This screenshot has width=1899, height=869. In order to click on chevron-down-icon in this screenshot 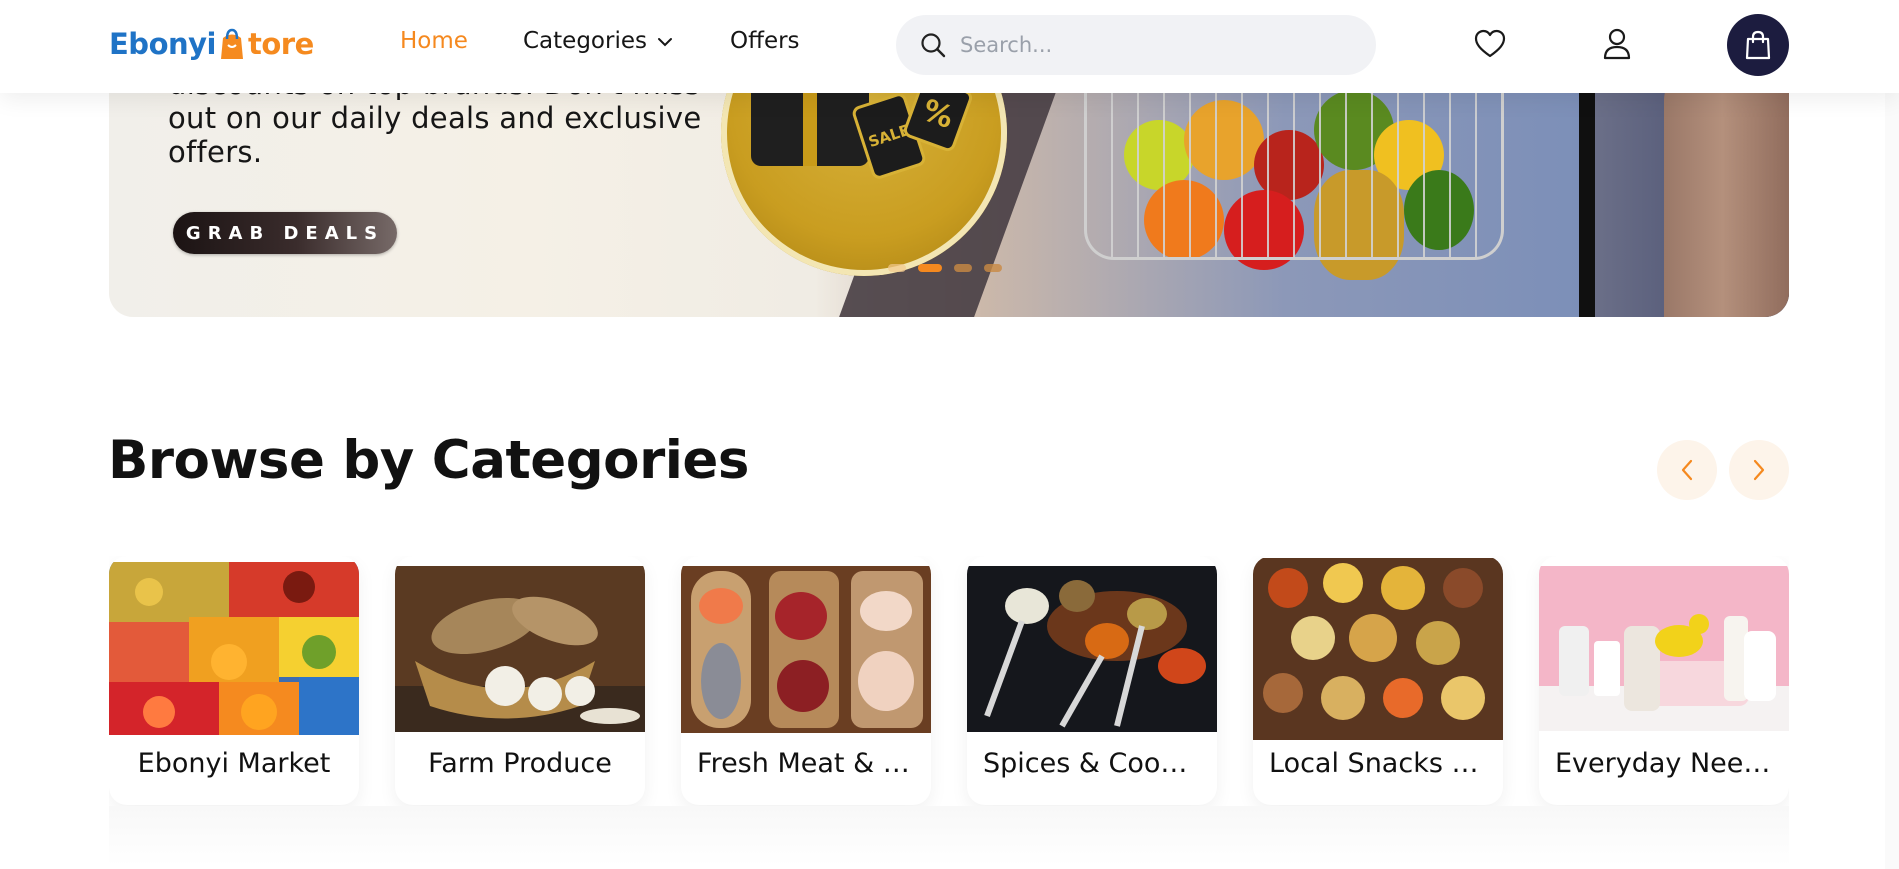, I will do `click(664, 42)`.